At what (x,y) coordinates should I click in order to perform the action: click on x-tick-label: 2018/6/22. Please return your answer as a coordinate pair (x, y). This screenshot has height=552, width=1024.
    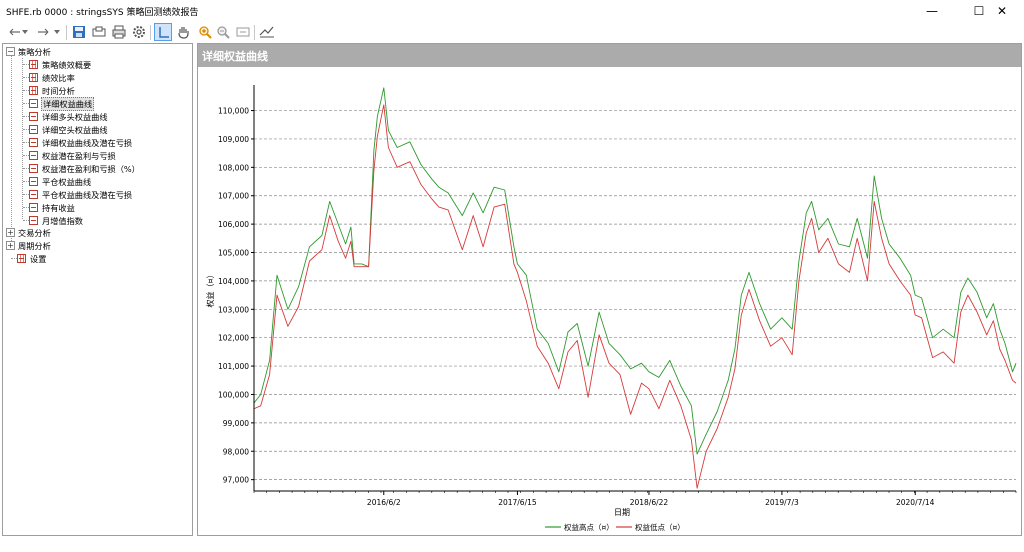
    Looking at the image, I should click on (649, 502).